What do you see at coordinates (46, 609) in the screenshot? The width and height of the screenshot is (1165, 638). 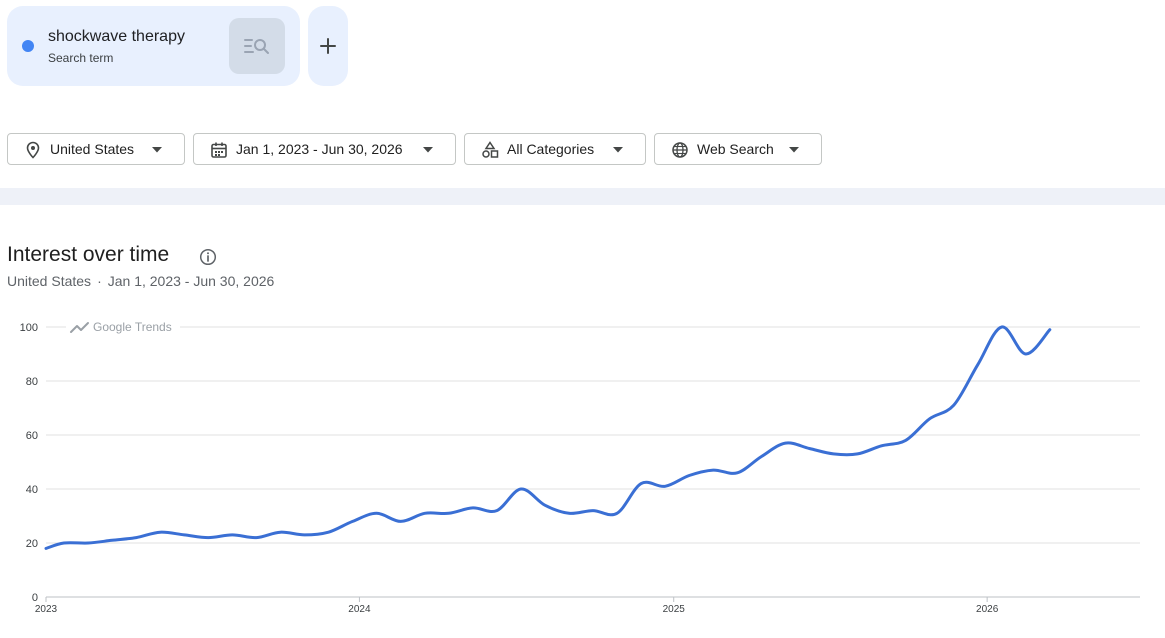 I see `x-tick-label: 2023` at bounding box center [46, 609].